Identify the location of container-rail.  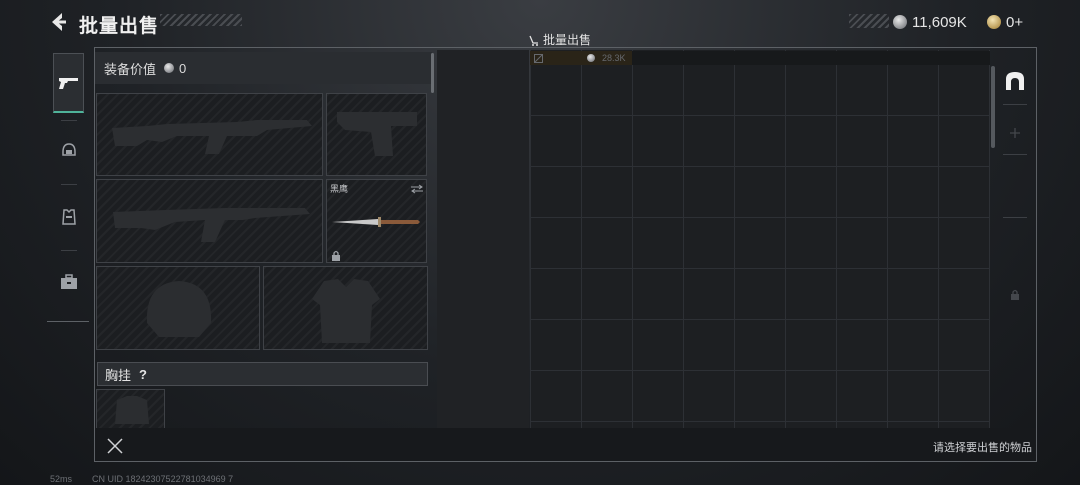
(1015, 239).